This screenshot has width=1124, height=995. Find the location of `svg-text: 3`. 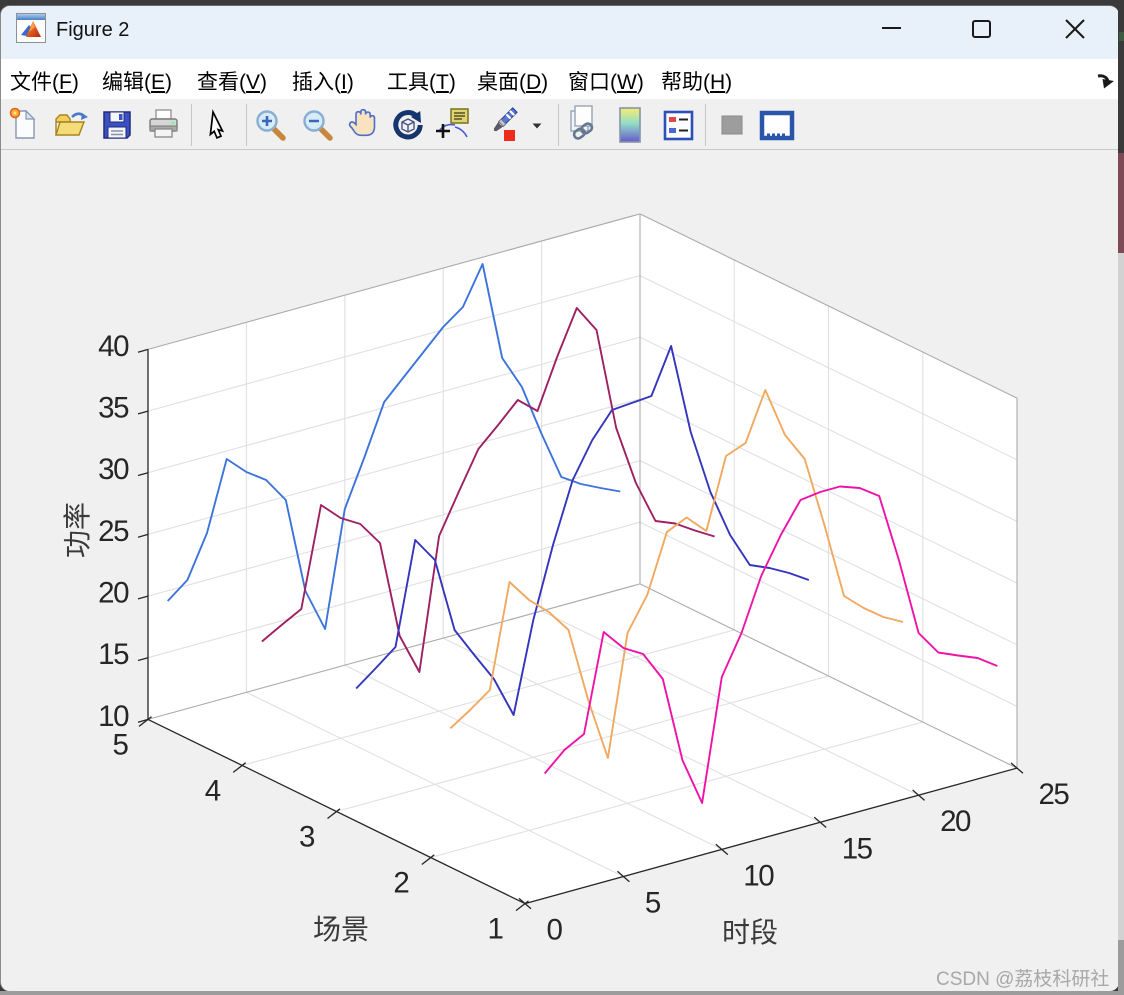

svg-text: 3 is located at coordinates (307, 837).